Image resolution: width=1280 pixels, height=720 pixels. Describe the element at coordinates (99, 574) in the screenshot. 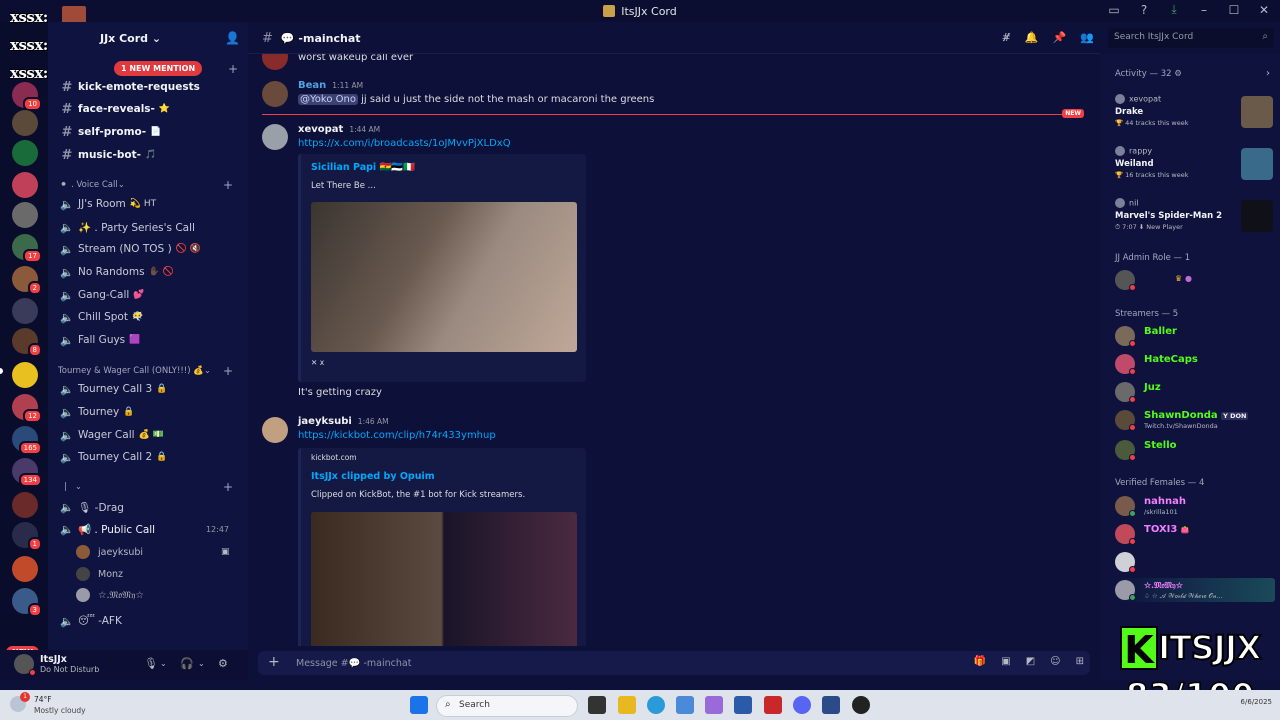

I see `voice-user: Monz` at that location.